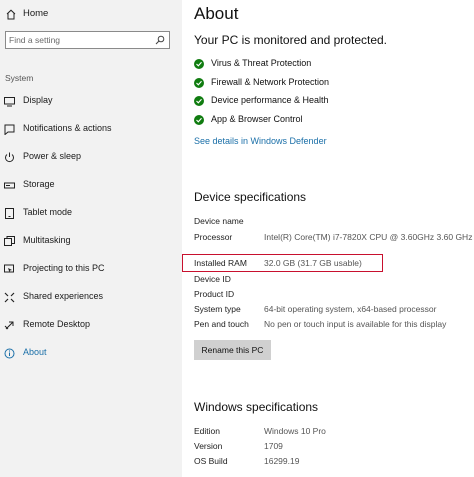  What do you see at coordinates (9, 157) in the screenshot?
I see `power-icon` at bounding box center [9, 157].